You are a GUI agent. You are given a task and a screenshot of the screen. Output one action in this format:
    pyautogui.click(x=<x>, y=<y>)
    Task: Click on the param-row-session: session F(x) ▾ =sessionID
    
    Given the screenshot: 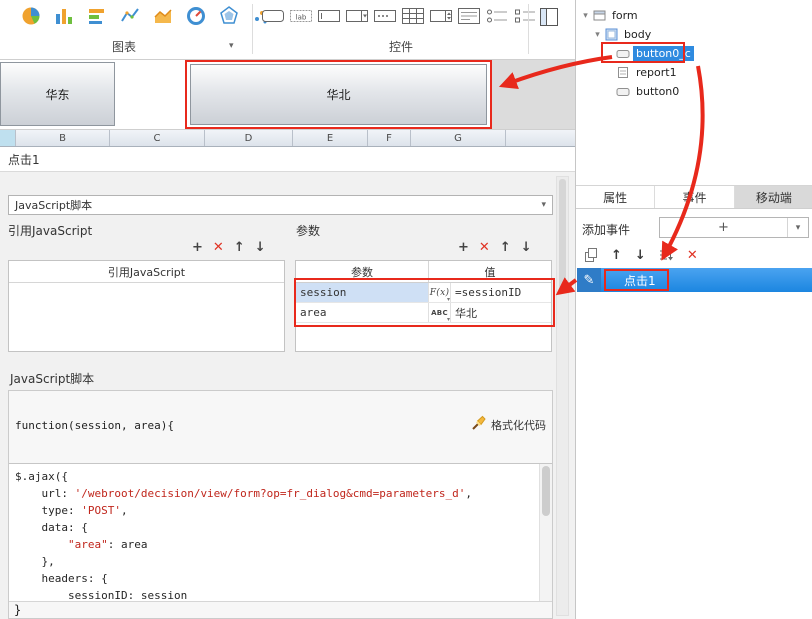 What is the action you would take?
    pyautogui.click(x=423, y=293)
    